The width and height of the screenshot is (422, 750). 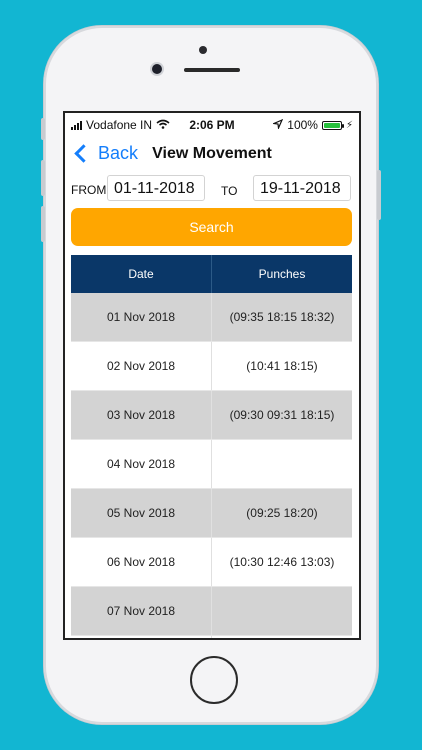 I want to click on mute-switch, so click(x=43, y=129).